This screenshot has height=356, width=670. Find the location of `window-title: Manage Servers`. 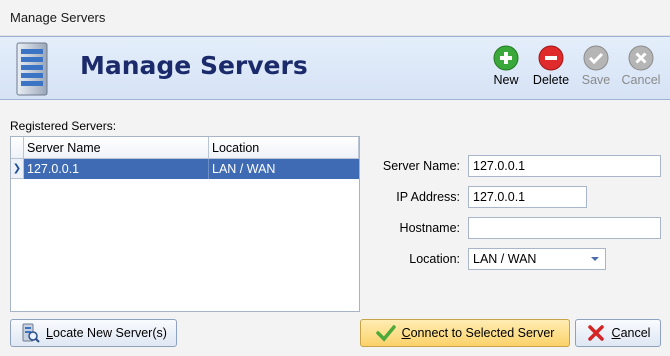

window-title: Manage Servers is located at coordinates (58, 17).